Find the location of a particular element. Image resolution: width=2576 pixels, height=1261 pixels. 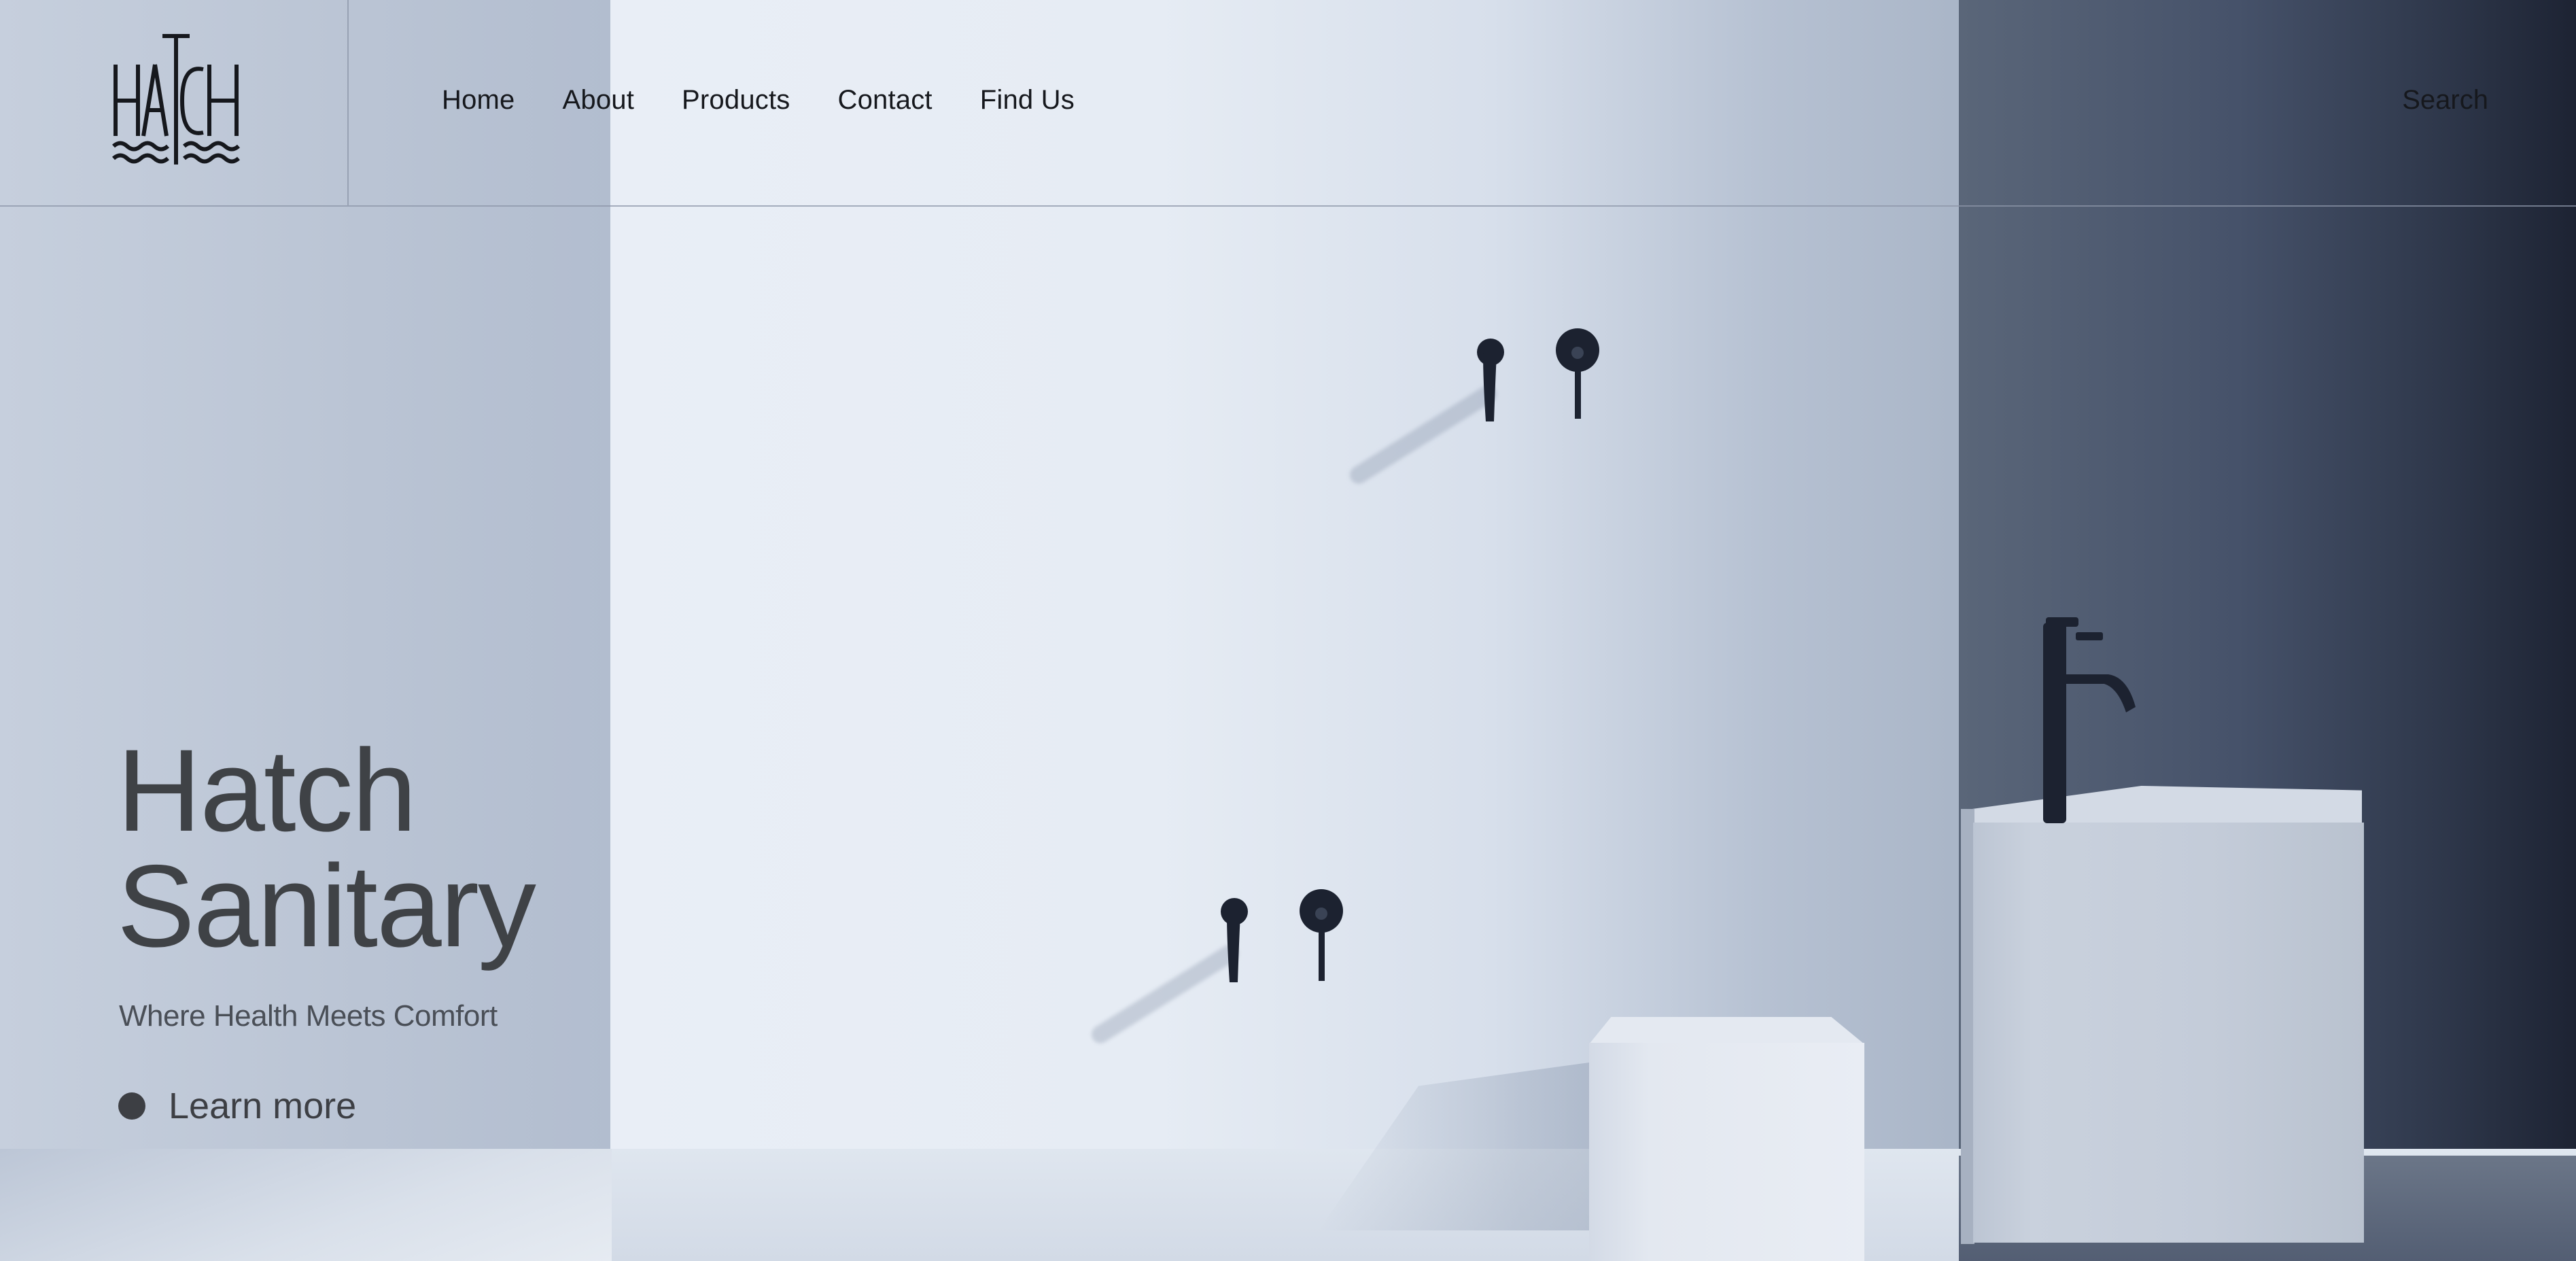

nav-about: About is located at coordinates (599, 101).